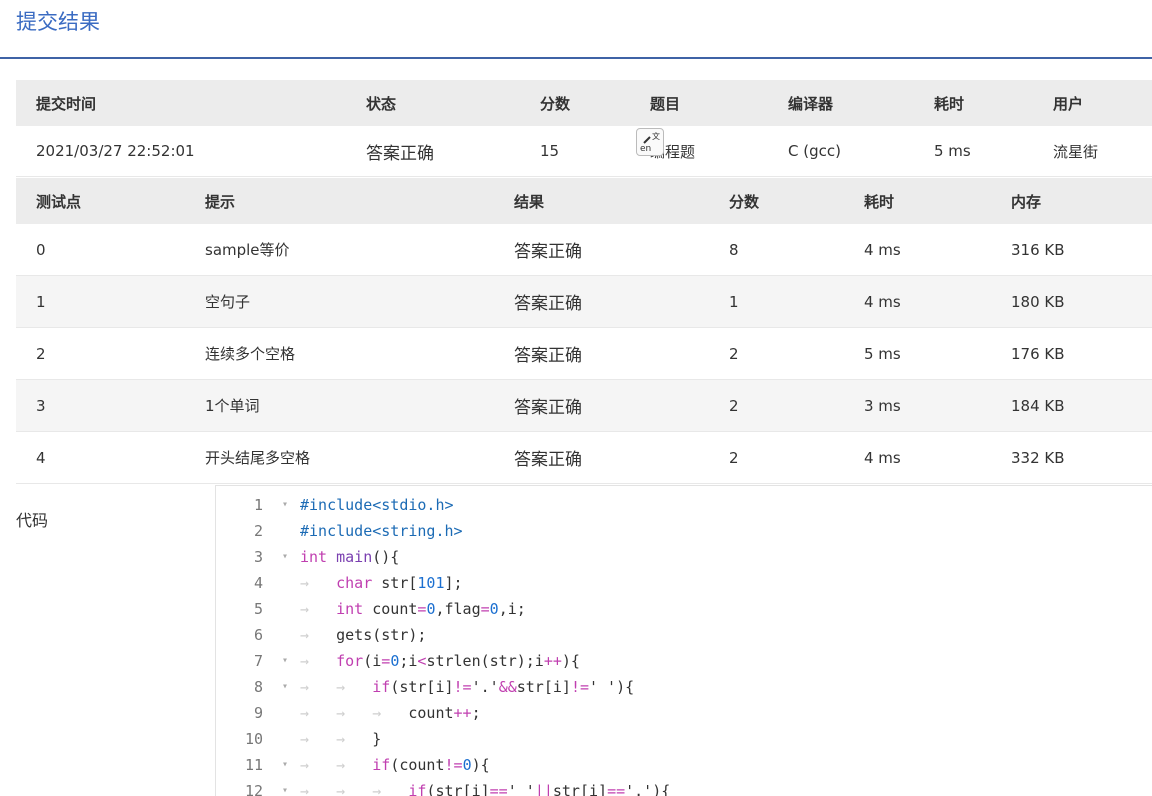 The width and height of the screenshot is (1152, 796). Describe the element at coordinates (841, 151) in the screenshot. I see `compiler-value: C (gcc)` at that location.